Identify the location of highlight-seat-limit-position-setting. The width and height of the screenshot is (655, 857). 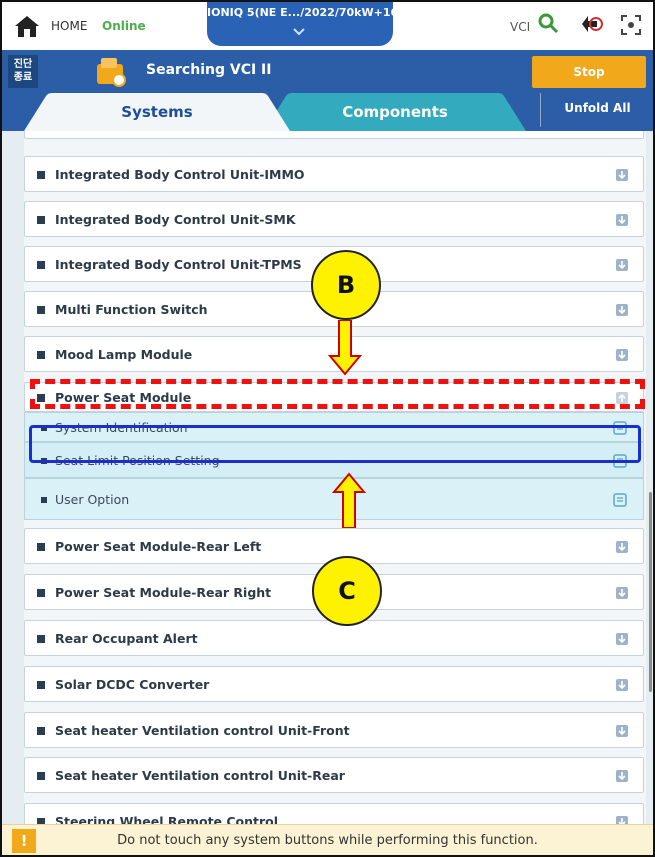
(335, 444).